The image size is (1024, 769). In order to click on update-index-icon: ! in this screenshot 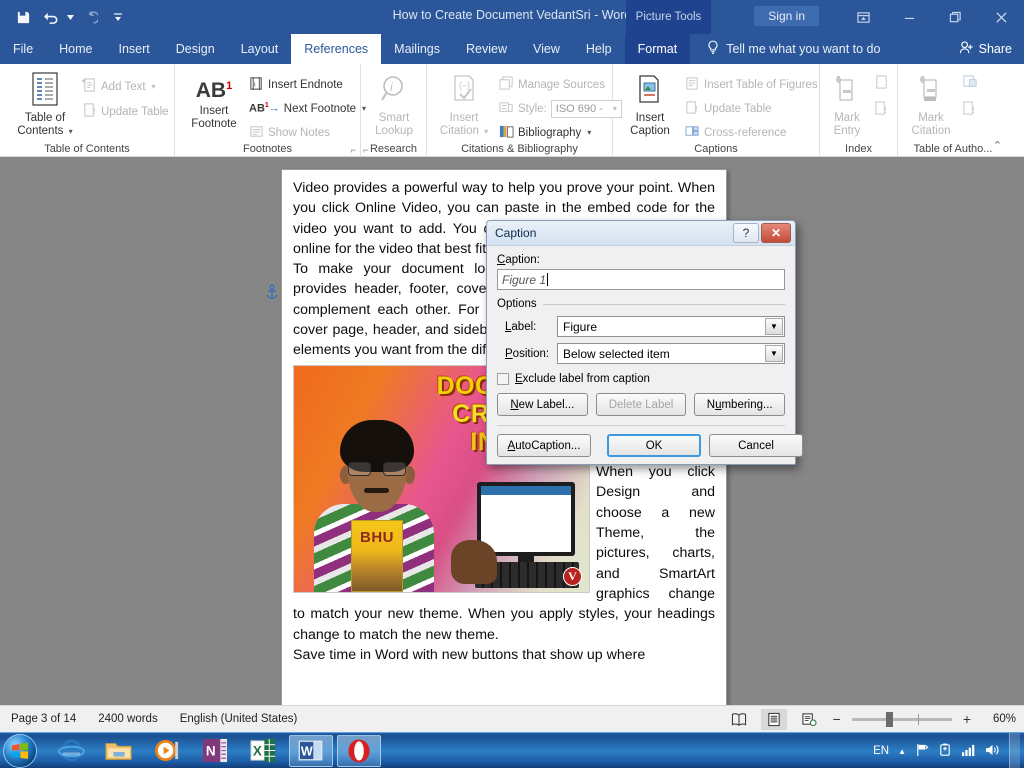, I will do `click(881, 110)`.